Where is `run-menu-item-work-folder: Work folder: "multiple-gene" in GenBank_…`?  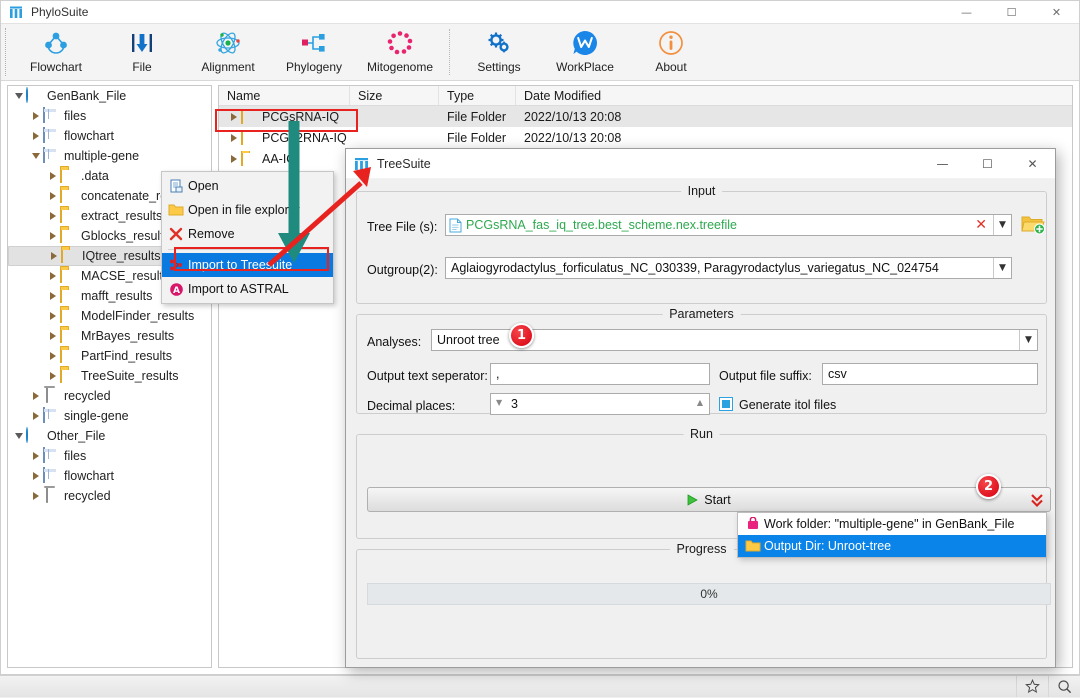 run-menu-item-work-folder: Work folder: "multiple-gene" in GenBank_… is located at coordinates (892, 524).